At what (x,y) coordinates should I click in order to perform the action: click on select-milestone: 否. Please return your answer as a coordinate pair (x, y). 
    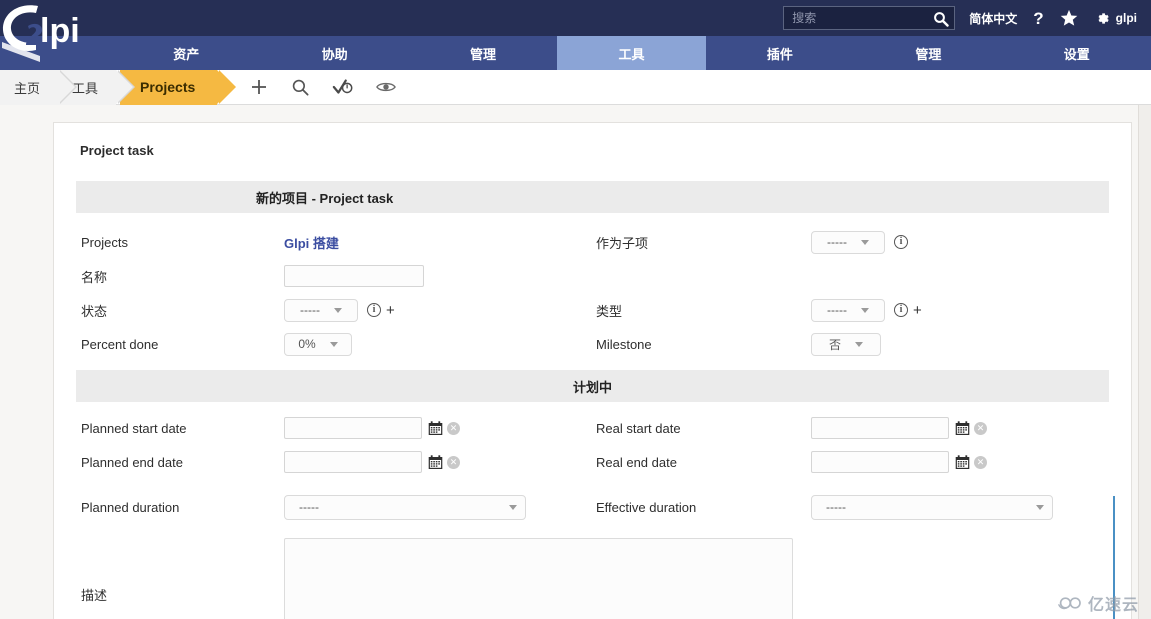
    Looking at the image, I should click on (846, 344).